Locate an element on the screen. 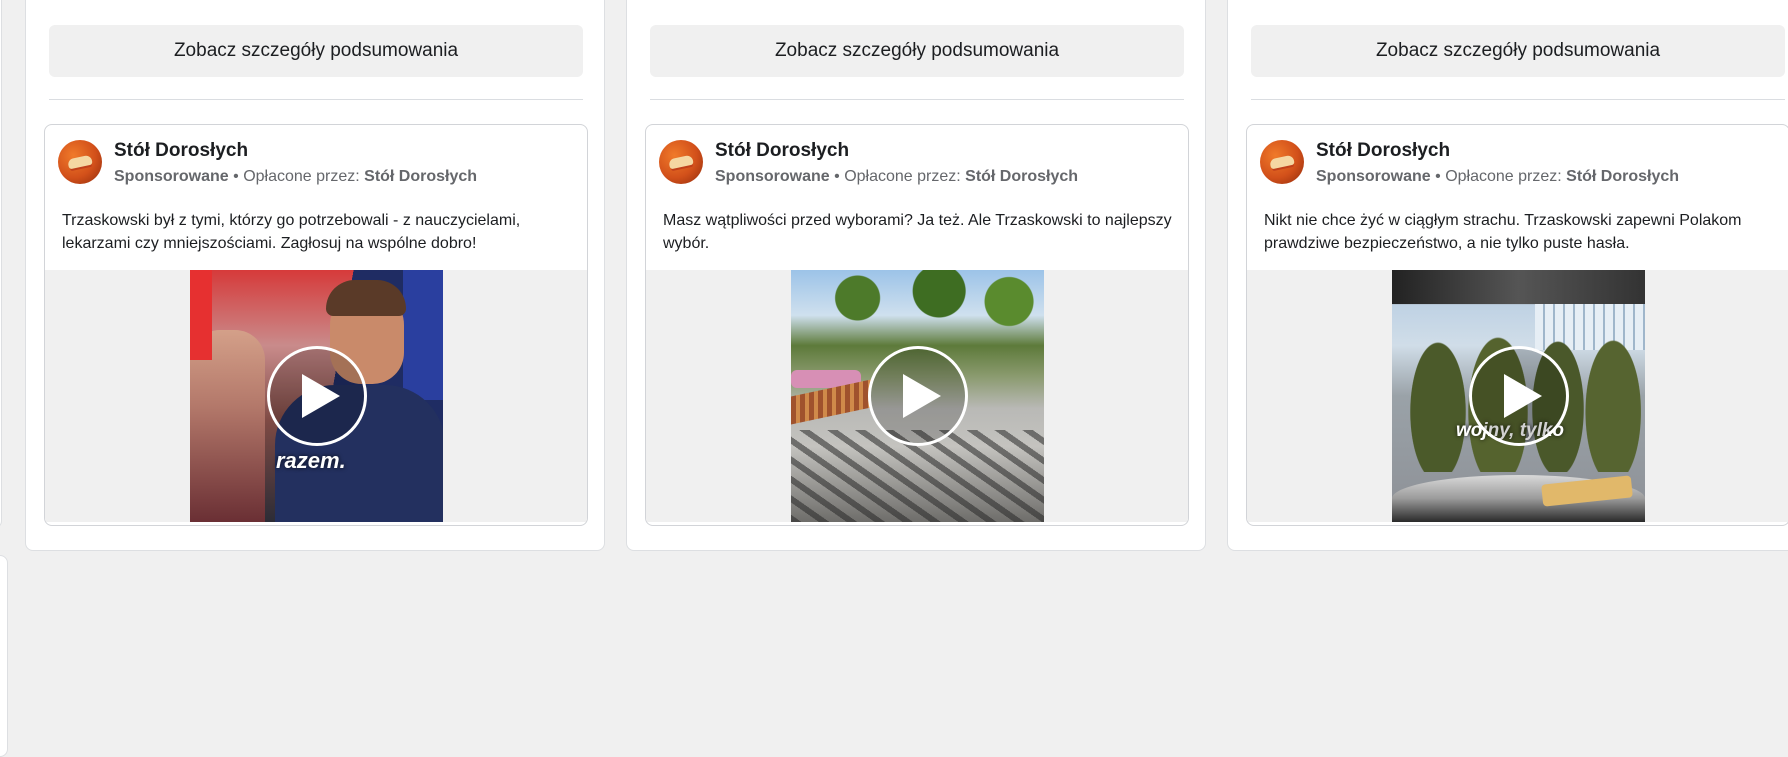 The height and width of the screenshot is (757, 1788). ad-media: wojny, tylko is located at coordinates (1517, 396).